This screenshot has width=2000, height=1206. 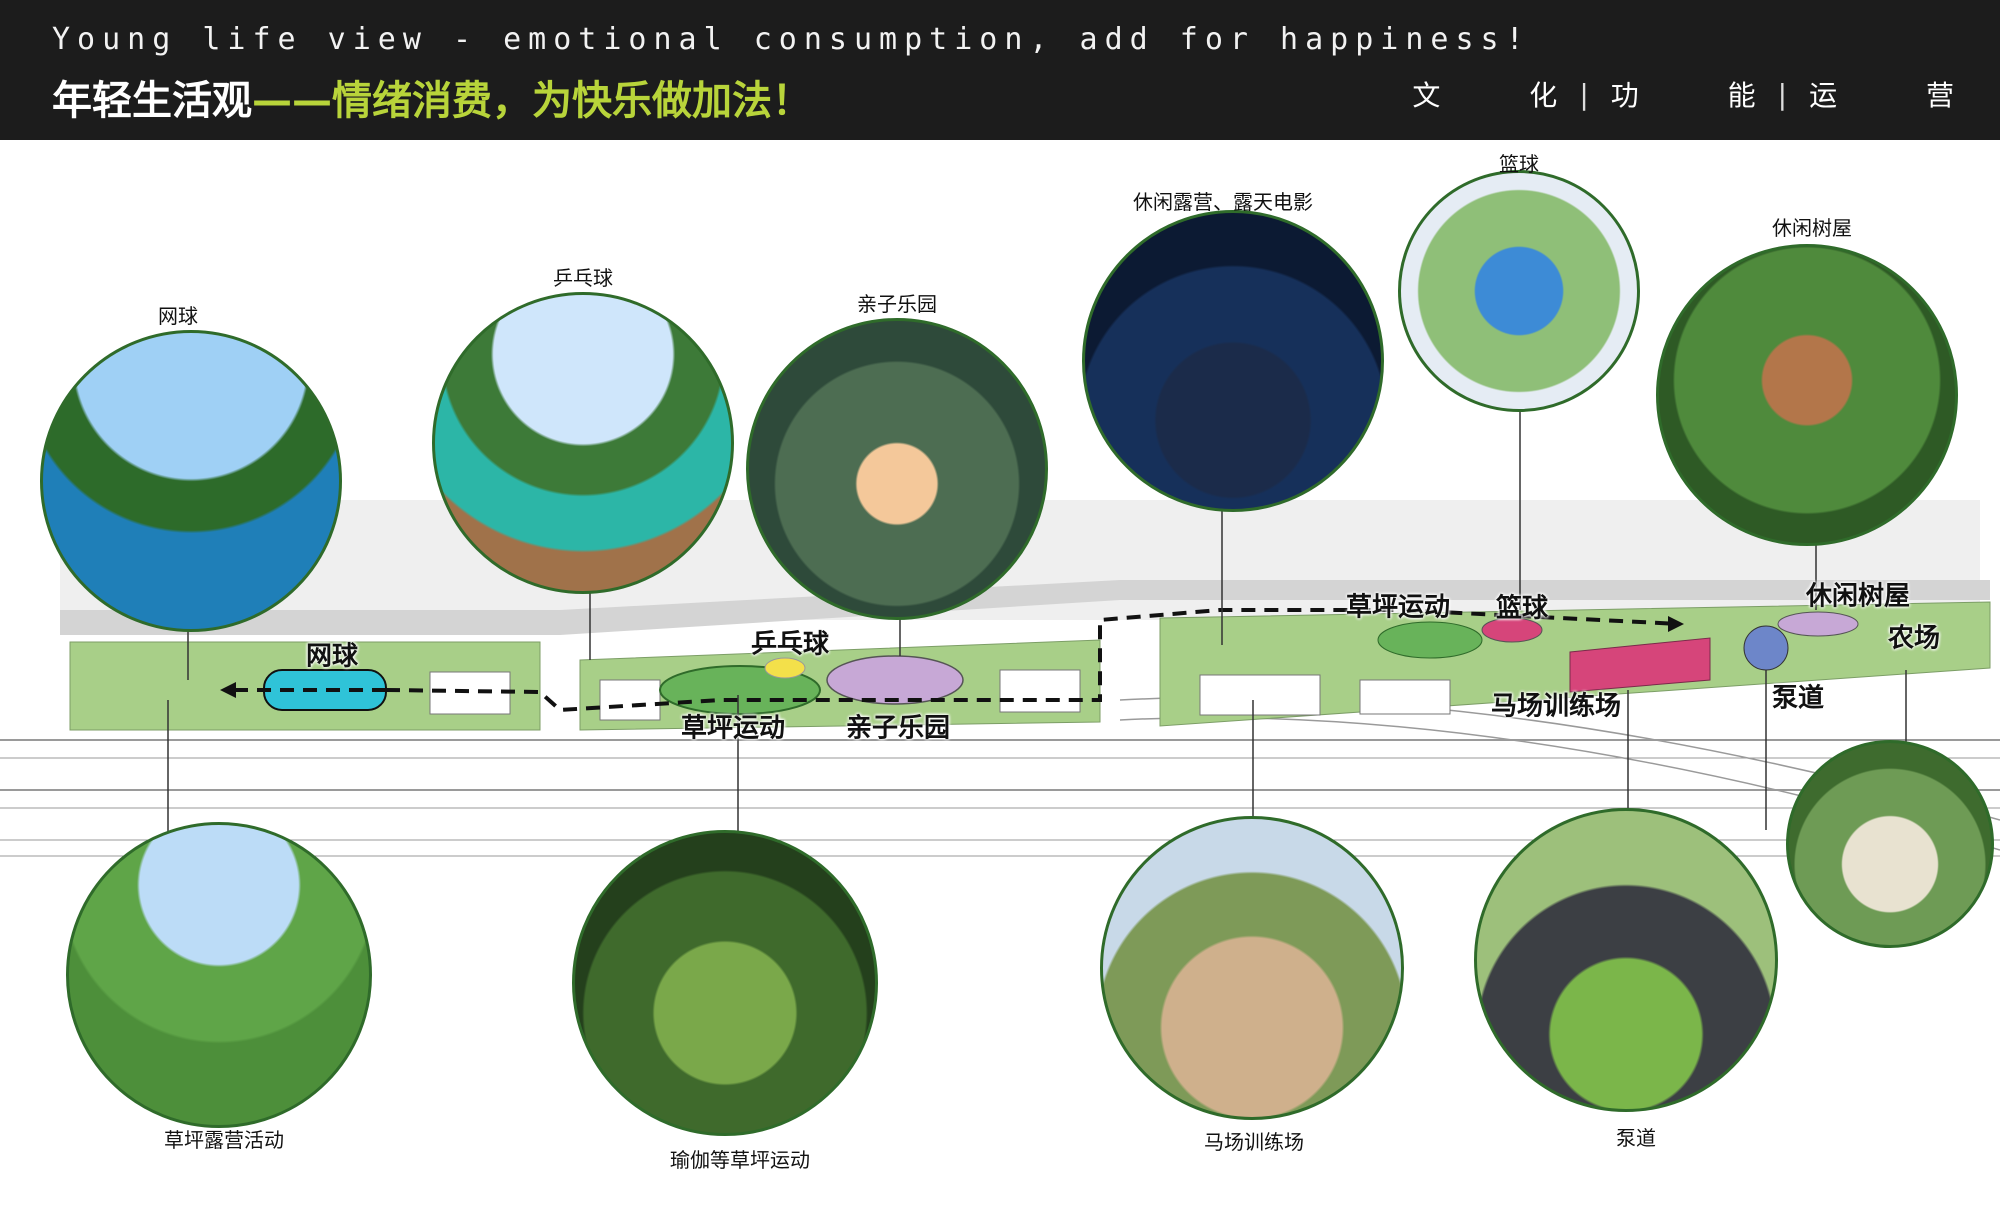 What do you see at coordinates (1901, 94) in the screenshot?
I see `nav-item-operation: 运 营` at bounding box center [1901, 94].